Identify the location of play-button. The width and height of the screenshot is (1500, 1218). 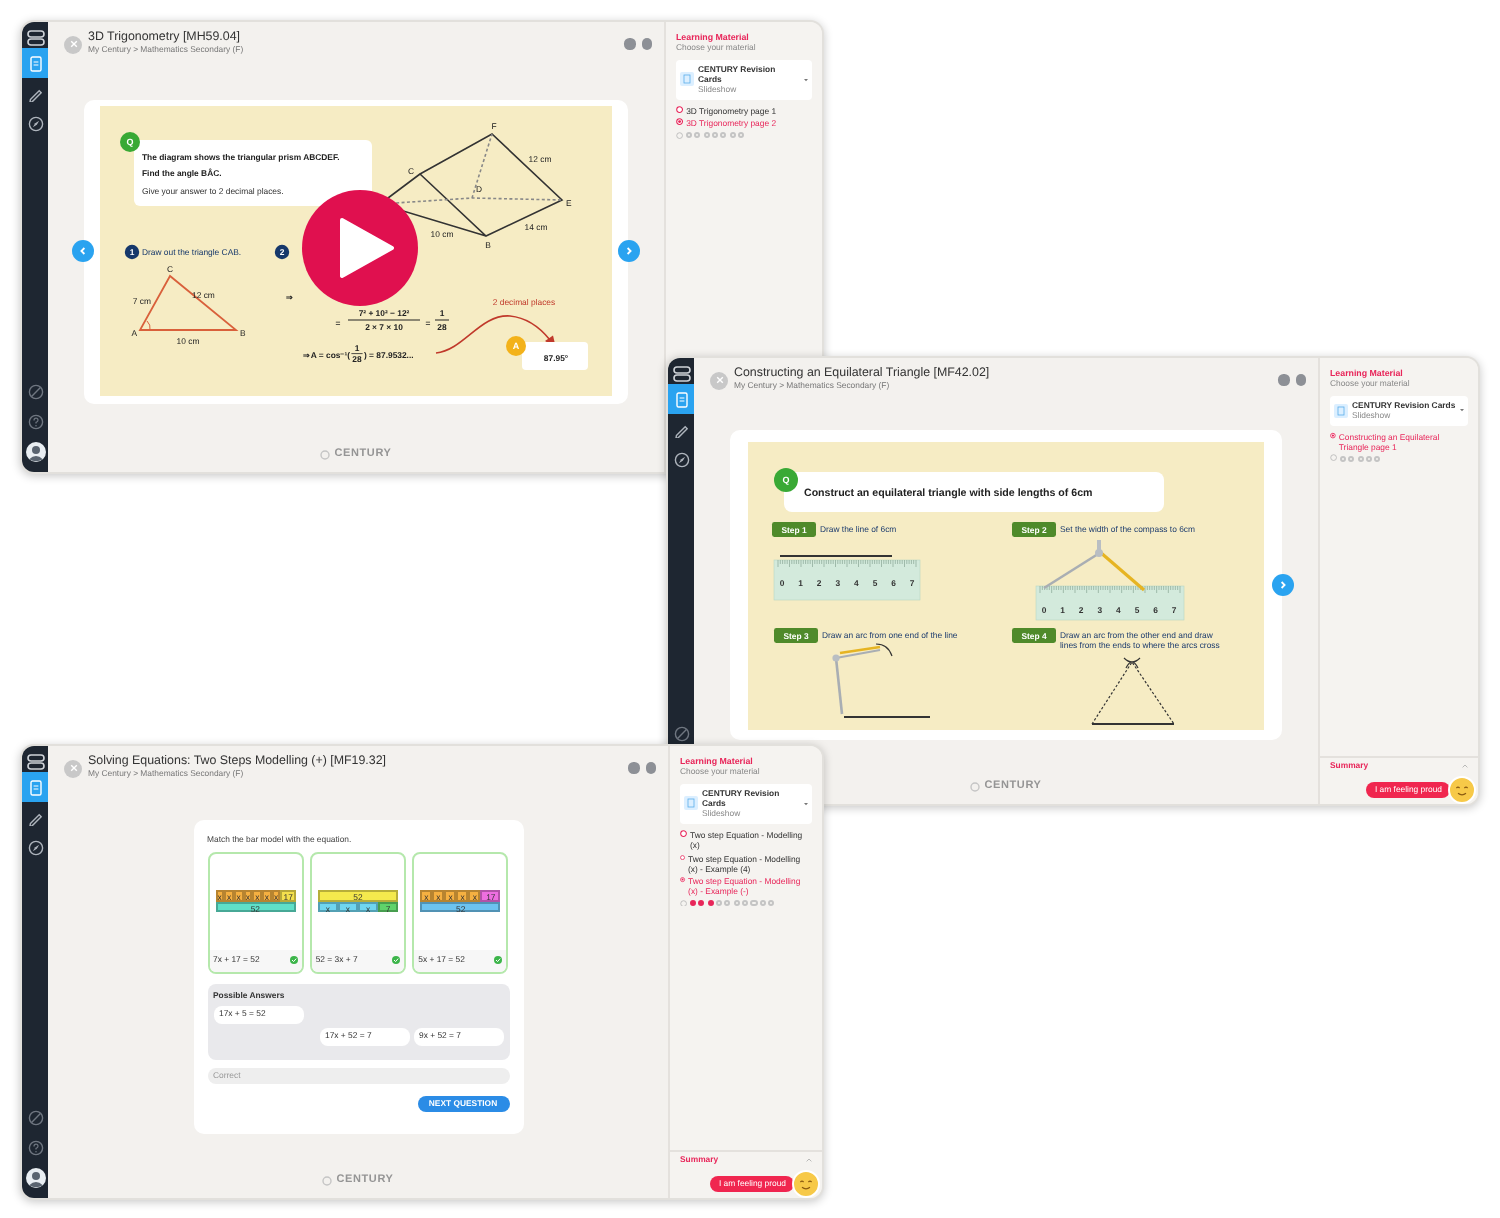
(360, 248).